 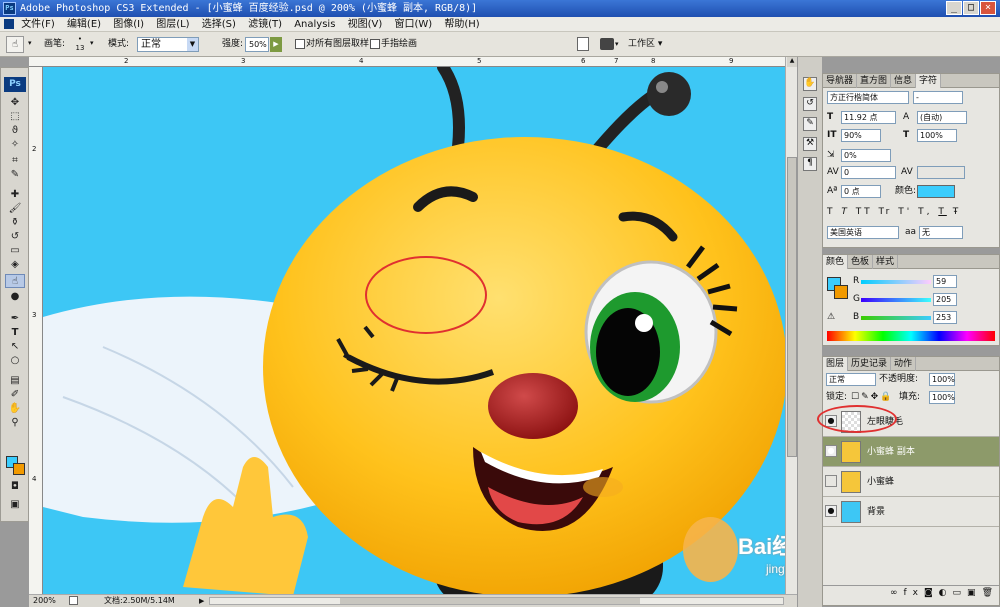 I want to click on bg-color-swatch, so click(x=841, y=292).